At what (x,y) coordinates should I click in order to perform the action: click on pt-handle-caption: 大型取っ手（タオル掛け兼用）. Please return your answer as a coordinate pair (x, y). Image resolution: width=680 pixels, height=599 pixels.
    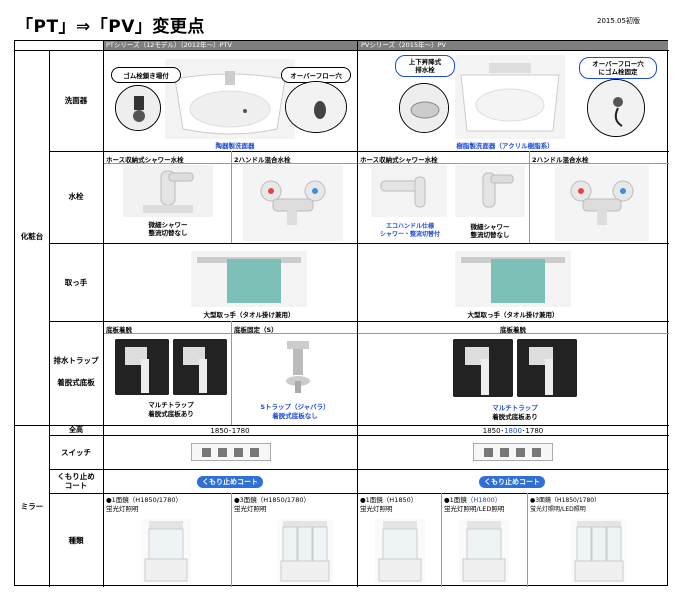
    Looking at the image, I should click on (249, 315).